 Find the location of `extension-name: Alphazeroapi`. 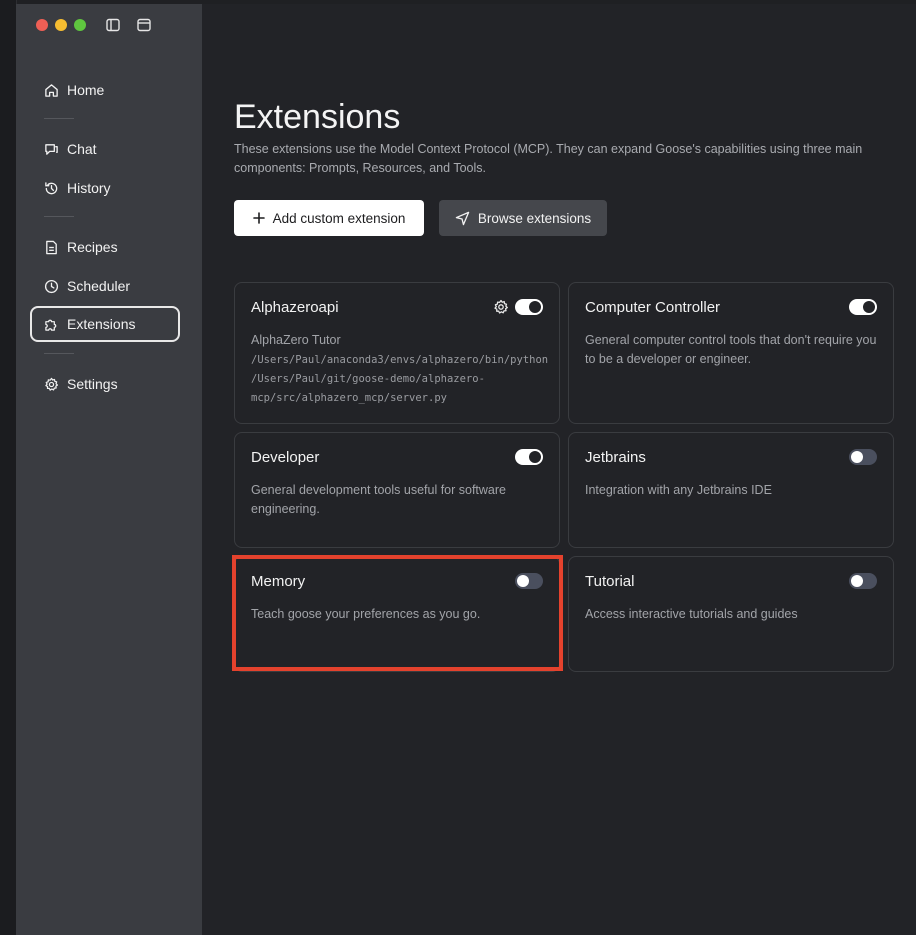

extension-name: Alphazeroapi is located at coordinates (295, 307).